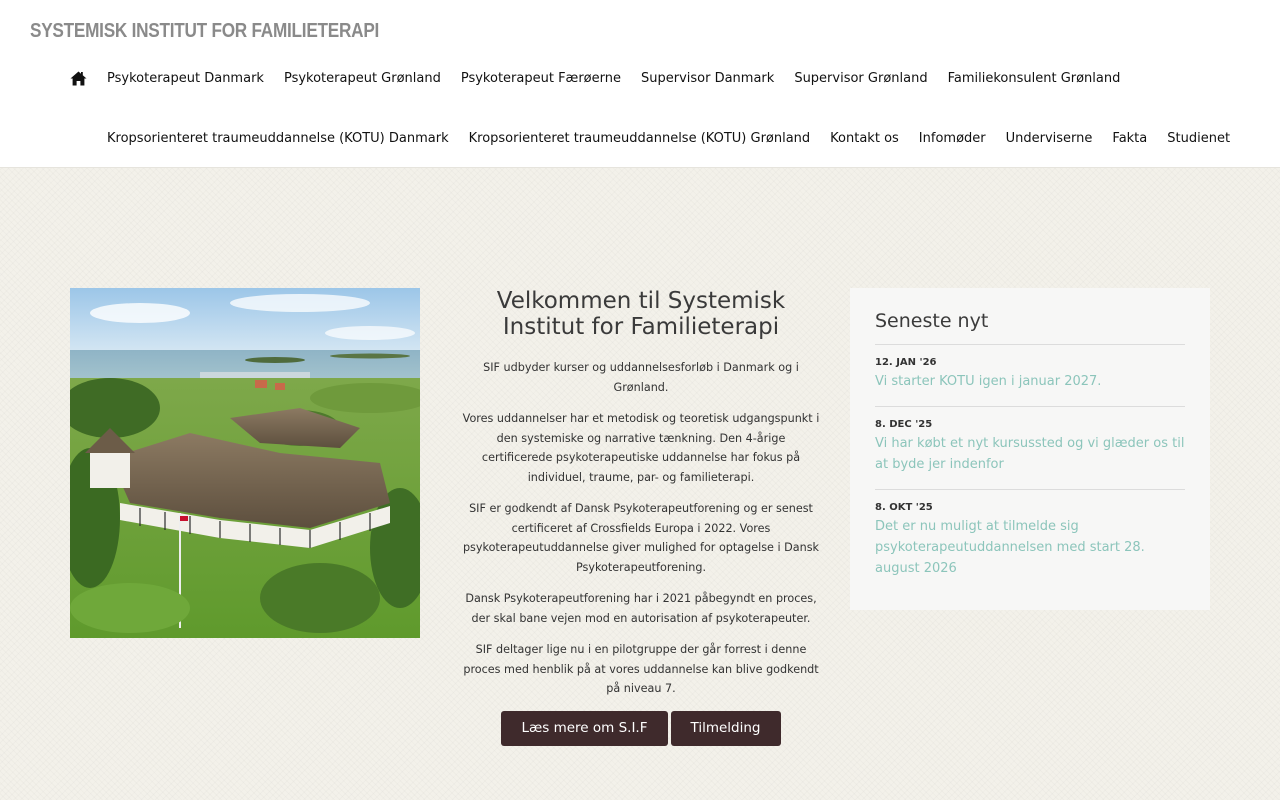 The image size is (1280, 800). What do you see at coordinates (584, 728) in the screenshot?
I see `read-more-button: Læs mere om S.I.F` at bounding box center [584, 728].